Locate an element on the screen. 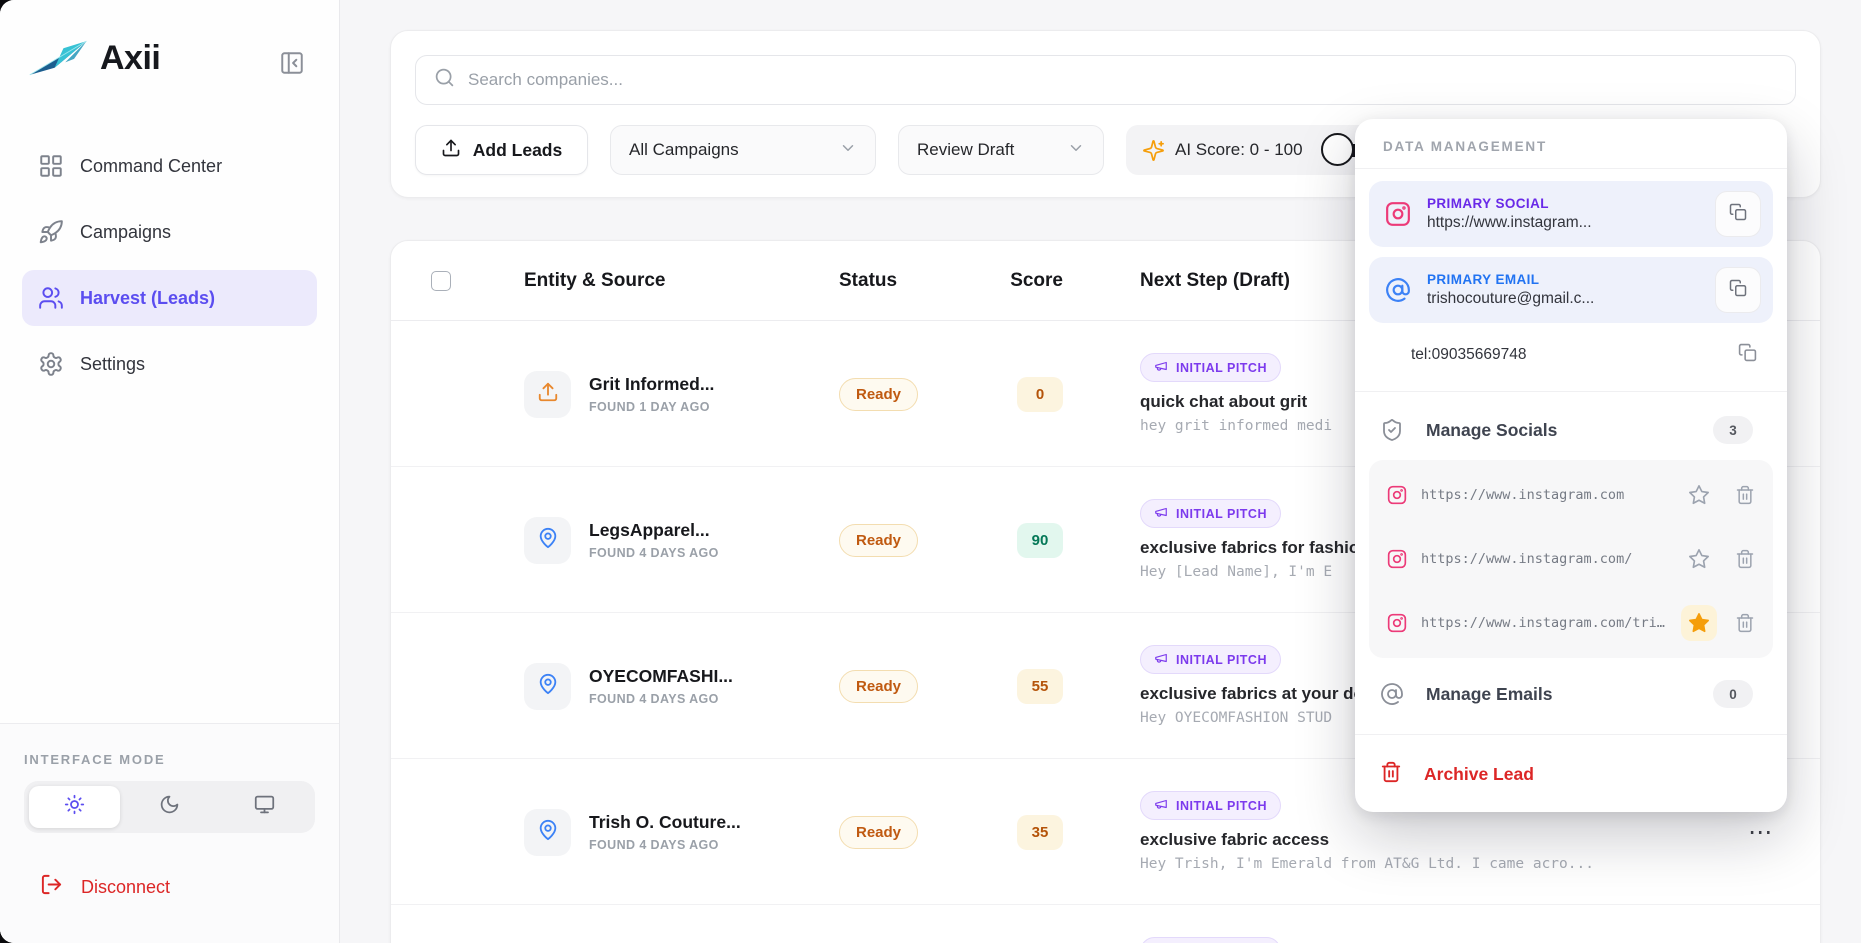 This screenshot has height=943, width=1861. light-mode-button is located at coordinates (74, 807).